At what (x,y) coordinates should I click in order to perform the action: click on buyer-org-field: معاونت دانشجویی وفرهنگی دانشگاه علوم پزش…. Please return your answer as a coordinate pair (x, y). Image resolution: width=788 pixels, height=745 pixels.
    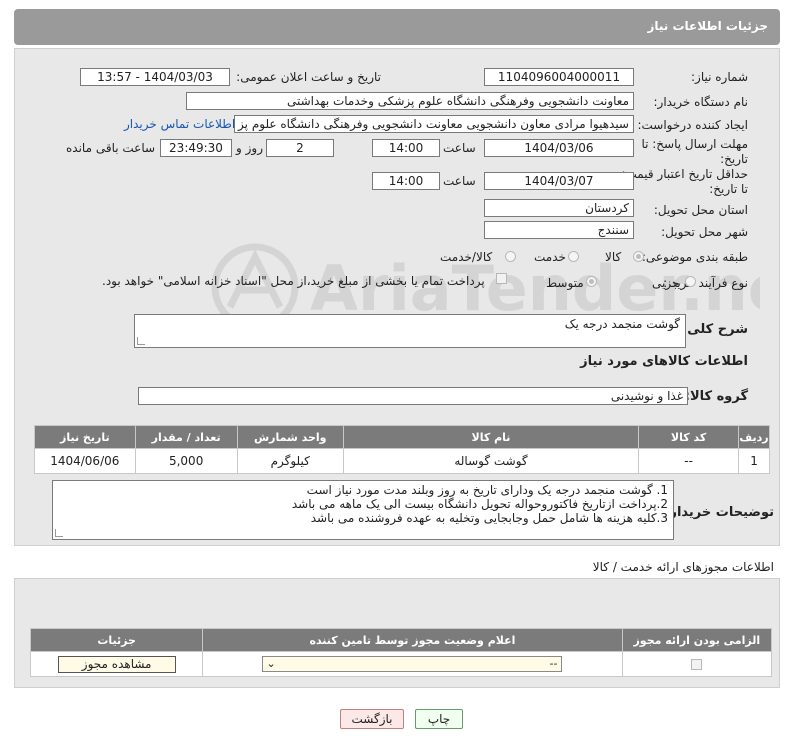
    Looking at the image, I should click on (410, 101).